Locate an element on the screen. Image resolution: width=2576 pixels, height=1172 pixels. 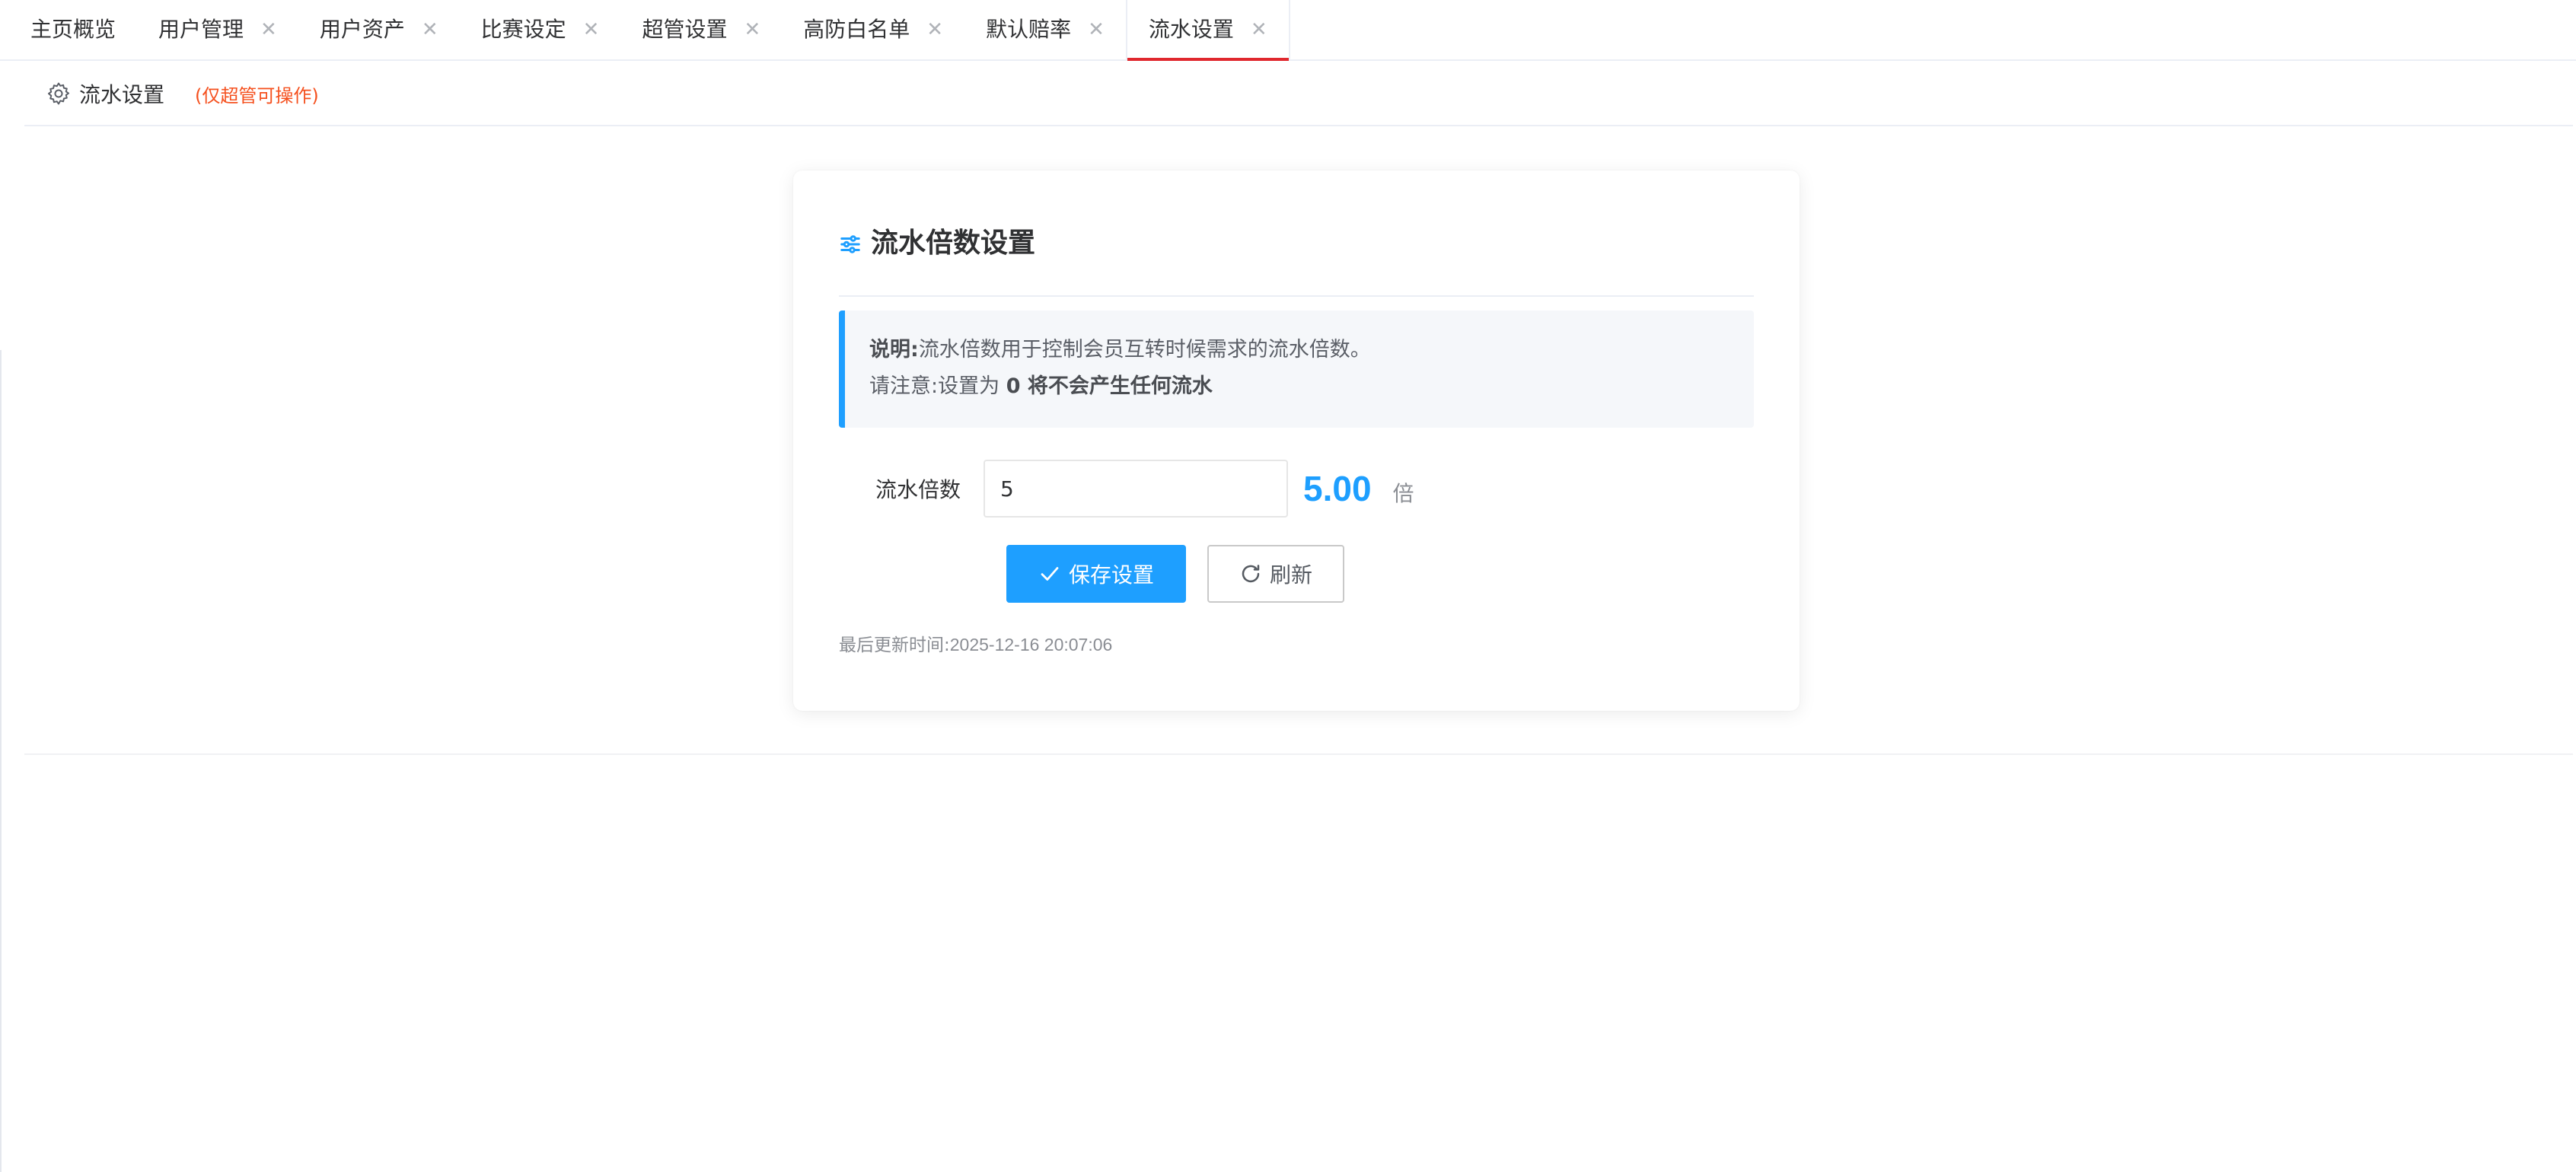
multiplier-form-row: 流水倍数 5.00 倍 is located at coordinates (1126, 489).